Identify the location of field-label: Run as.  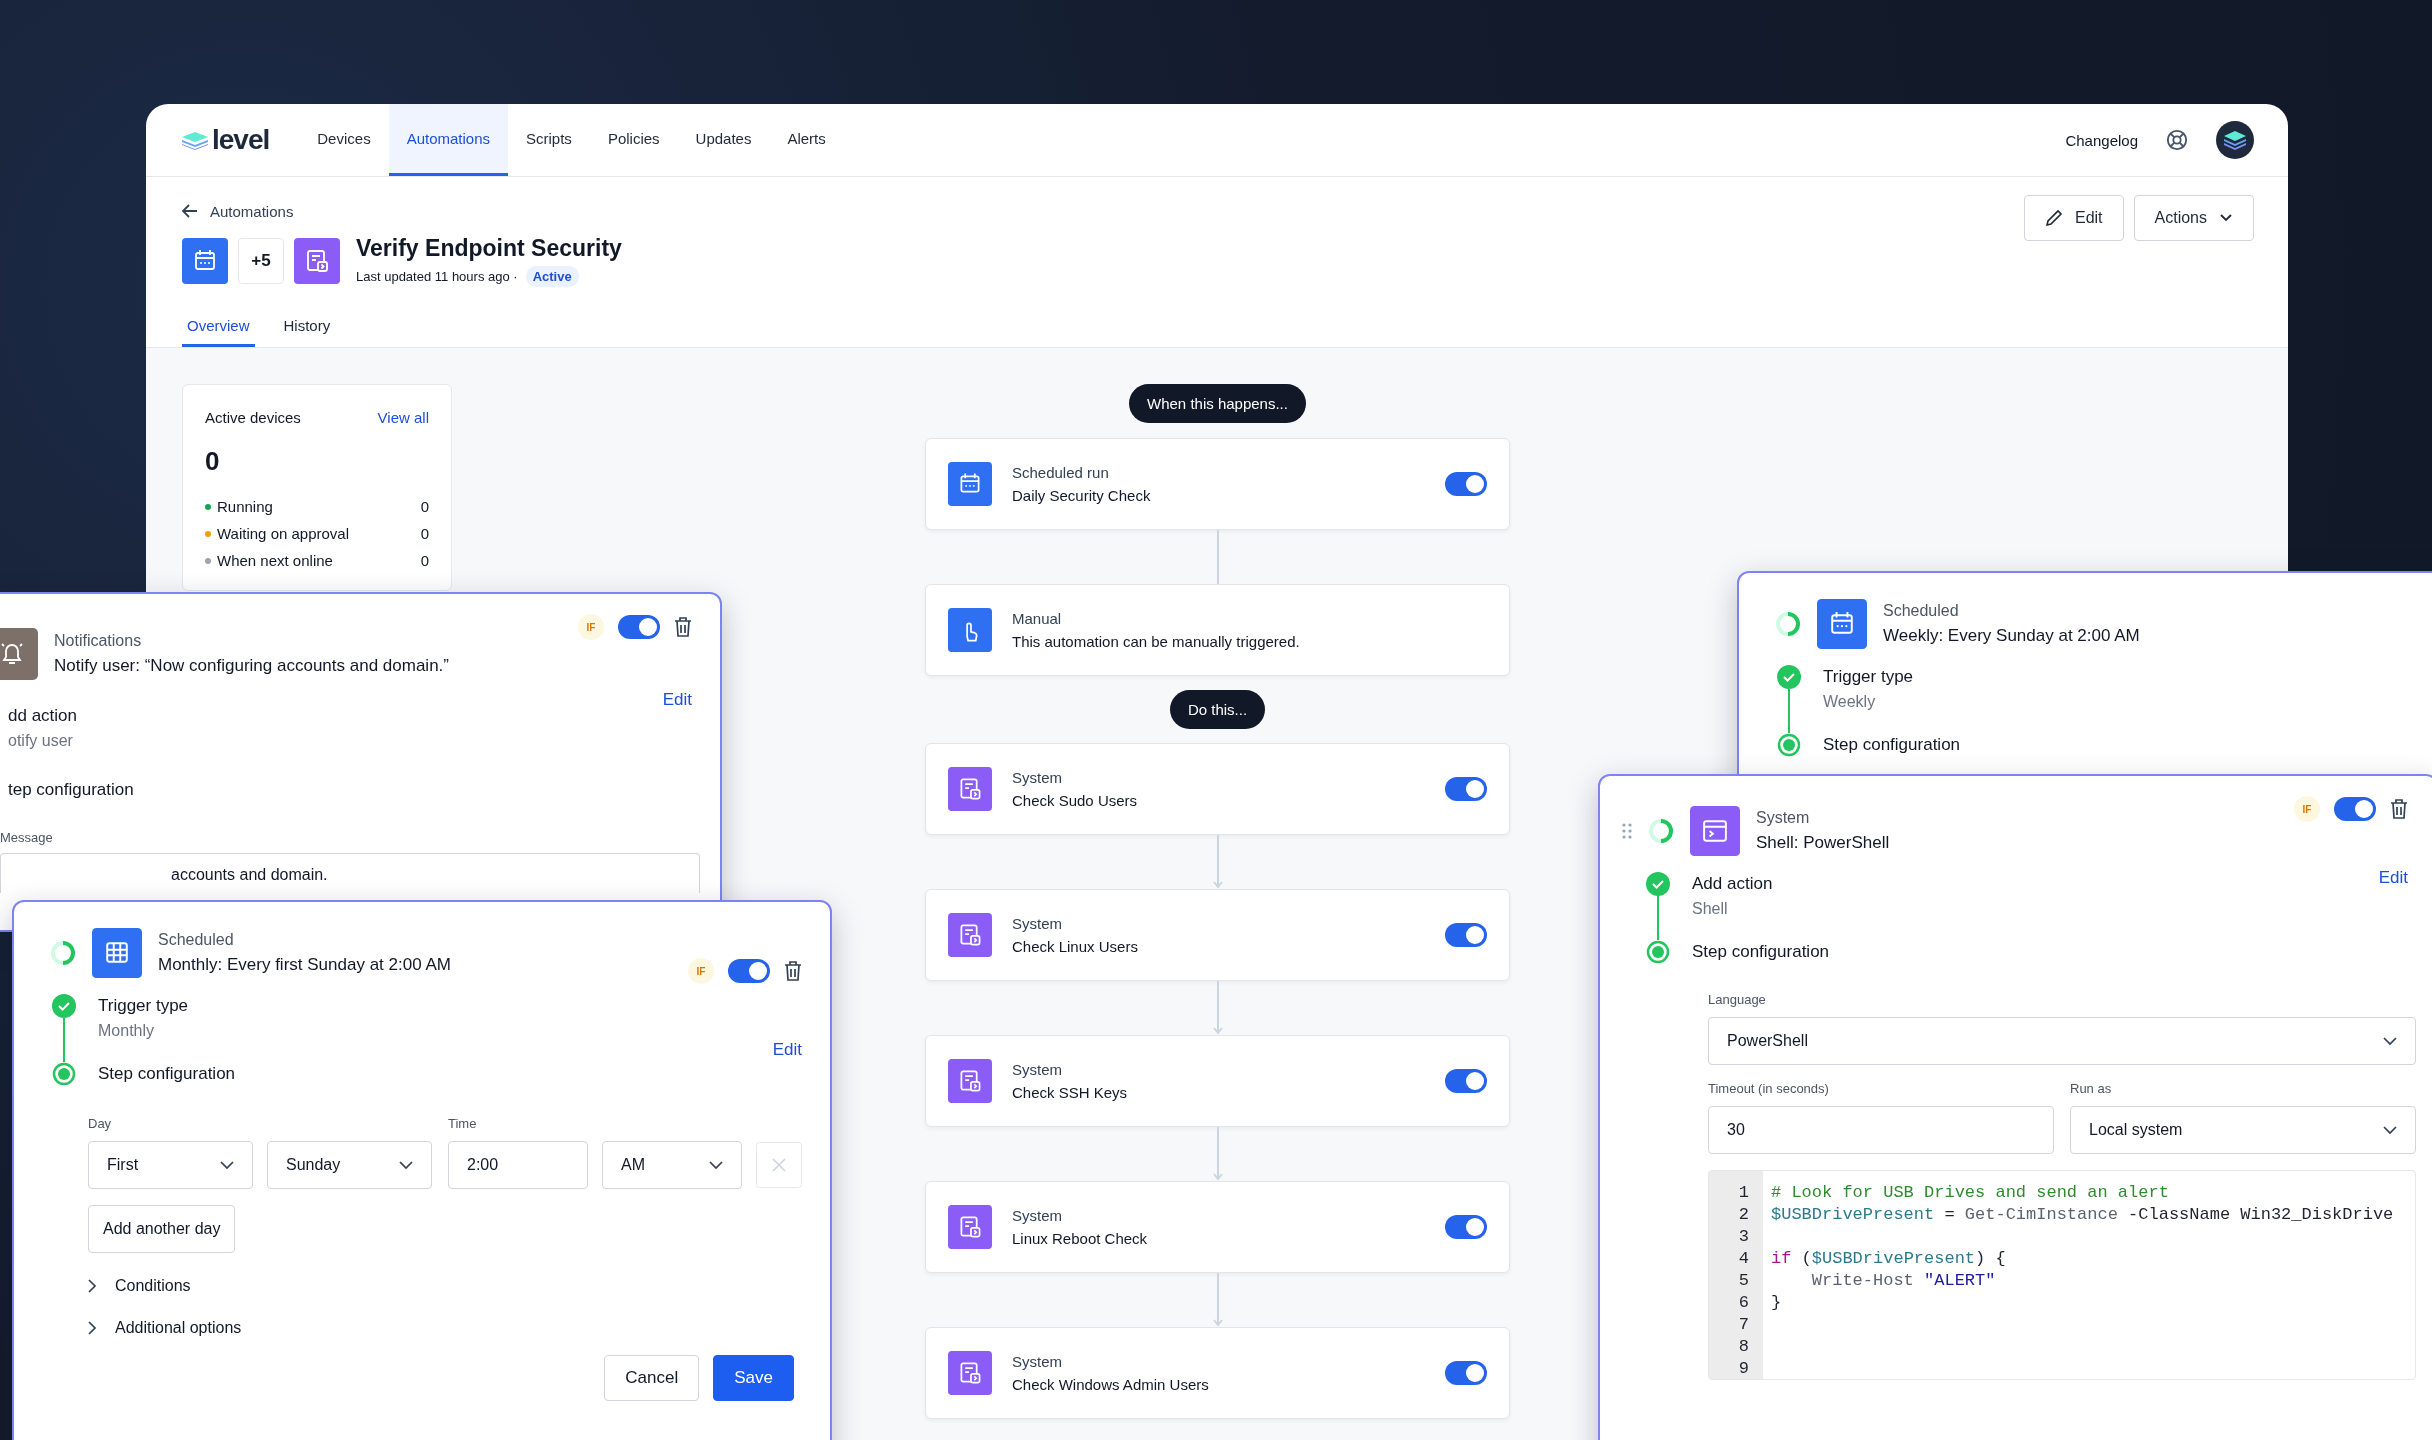
(2091, 1088).